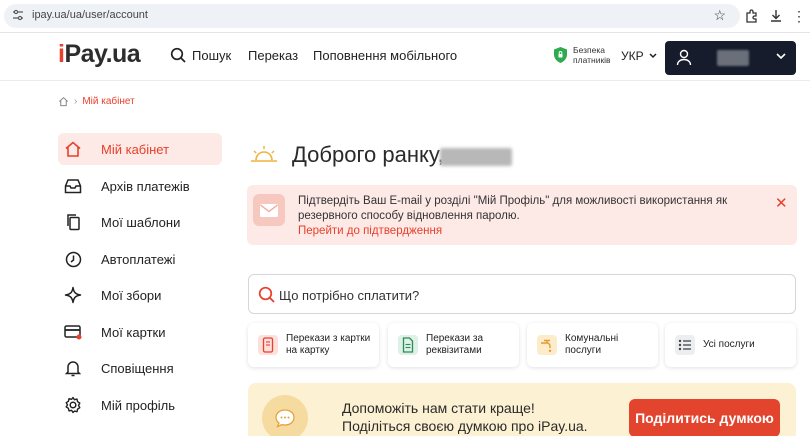 This screenshot has width=810, height=436. I want to click on service-transfer-by-details: Перекази за реквізитами, so click(453, 345).